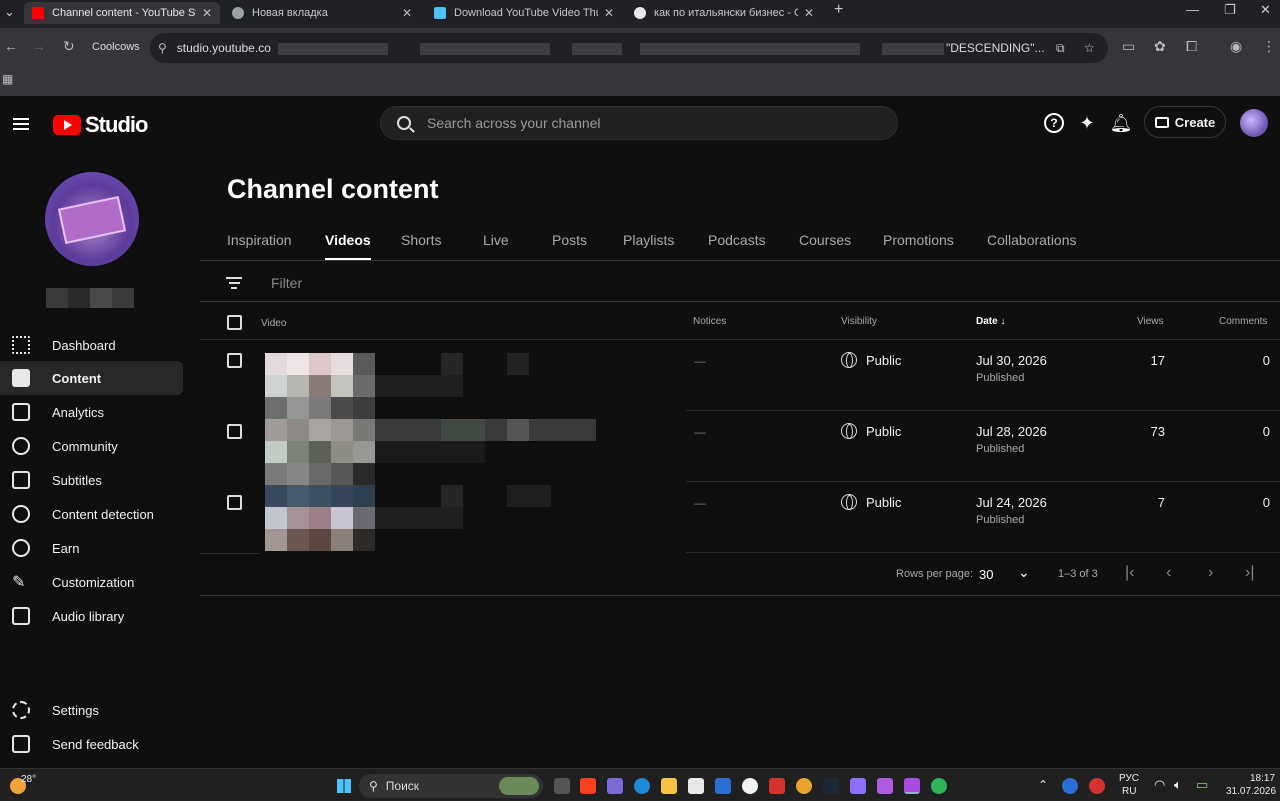  I want to click on steam-icon, so click(831, 786).